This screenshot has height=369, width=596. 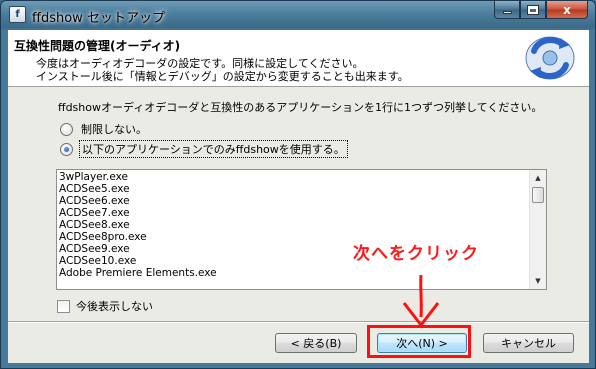 I want to click on maximize-button, so click(x=533, y=10).